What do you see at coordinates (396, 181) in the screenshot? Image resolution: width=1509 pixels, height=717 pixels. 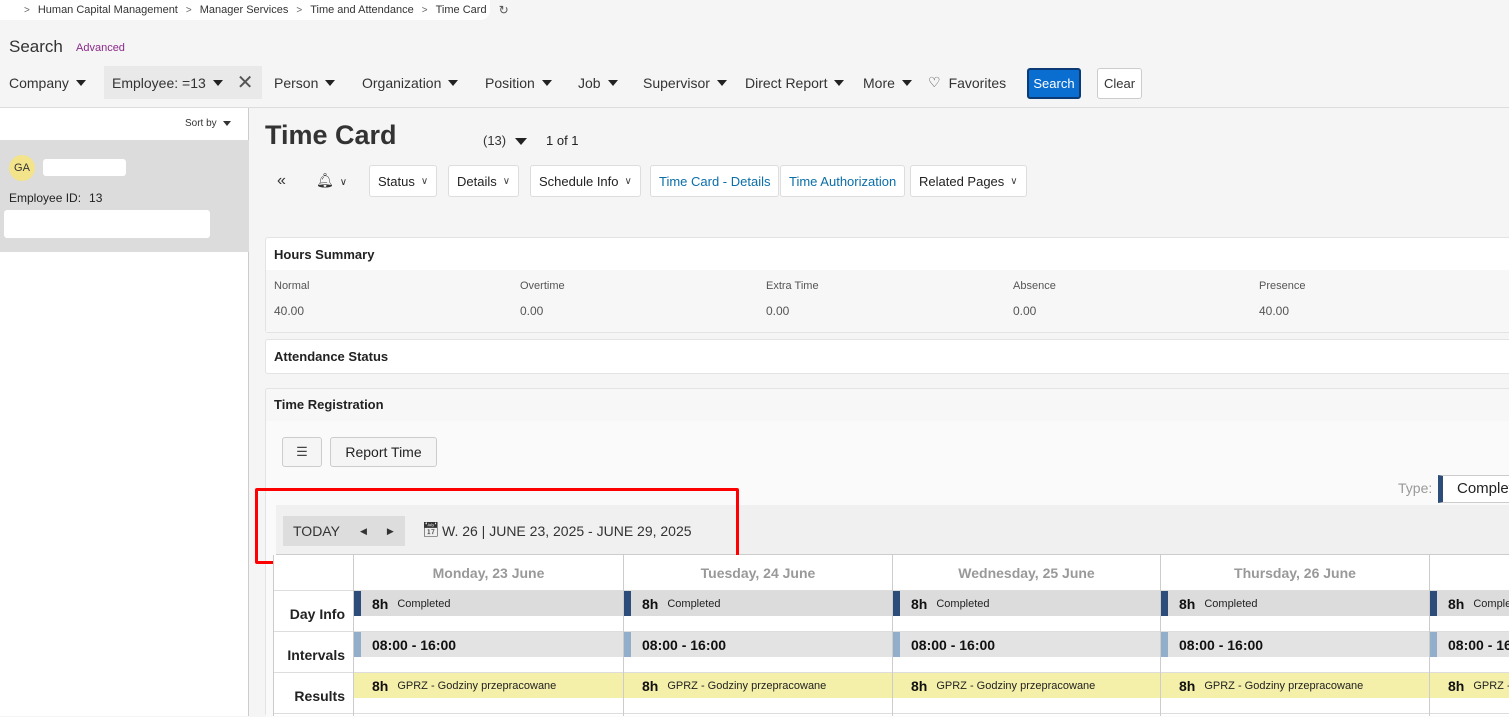 I see `status-label: Status` at bounding box center [396, 181].